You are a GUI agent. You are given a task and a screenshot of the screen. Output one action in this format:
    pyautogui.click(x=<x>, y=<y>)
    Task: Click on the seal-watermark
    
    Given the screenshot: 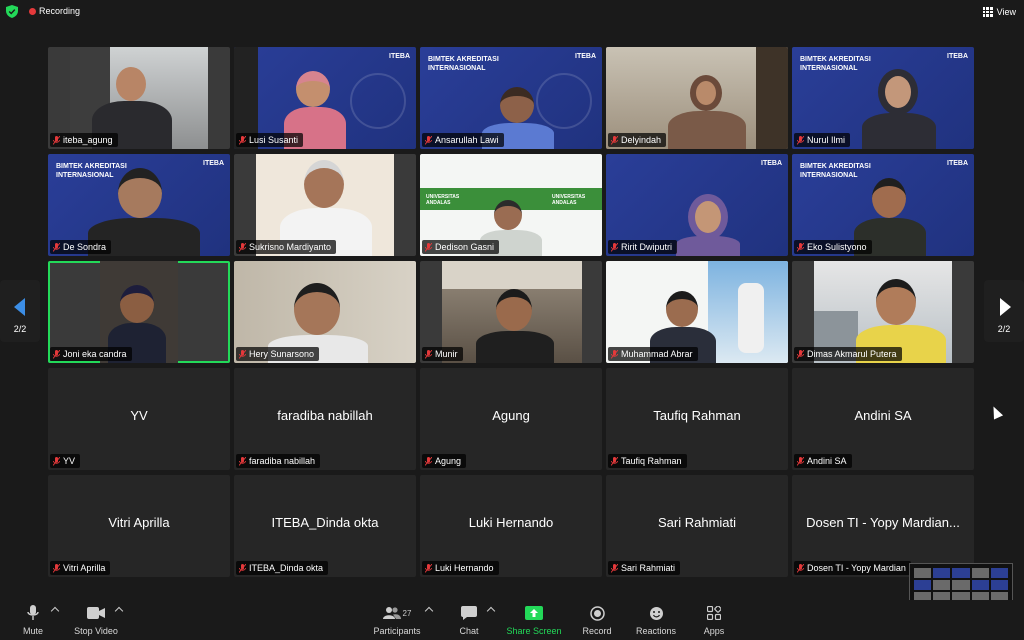 What is the action you would take?
    pyautogui.click(x=564, y=101)
    